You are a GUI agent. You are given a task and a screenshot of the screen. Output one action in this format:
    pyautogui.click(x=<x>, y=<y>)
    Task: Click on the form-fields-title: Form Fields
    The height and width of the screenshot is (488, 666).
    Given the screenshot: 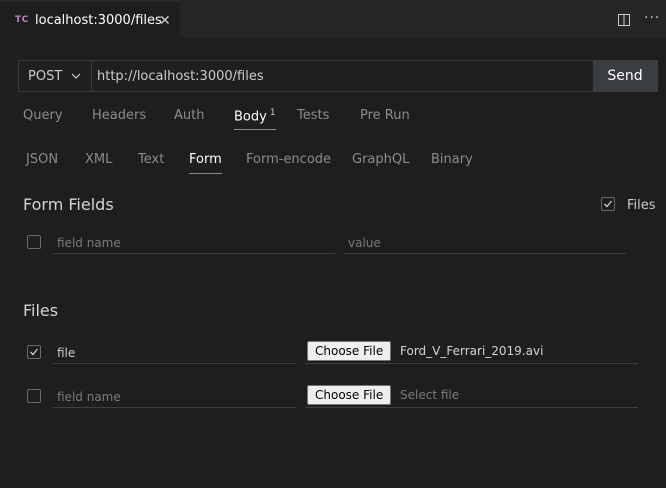 What is the action you would take?
    pyautogui.click(x=68, y=204)
    